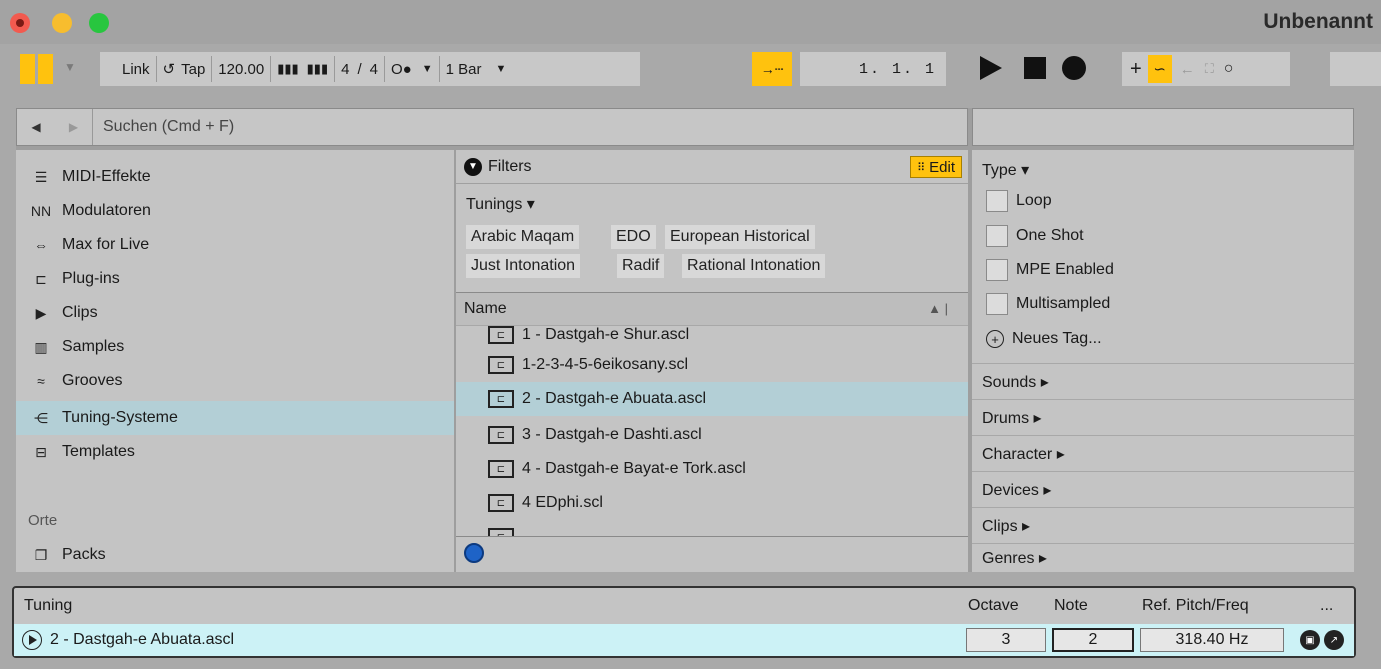  I want to click on list-item-selected: ⊏ 2 - Dastgah-e Abuata.ascl, so click(712, 399).